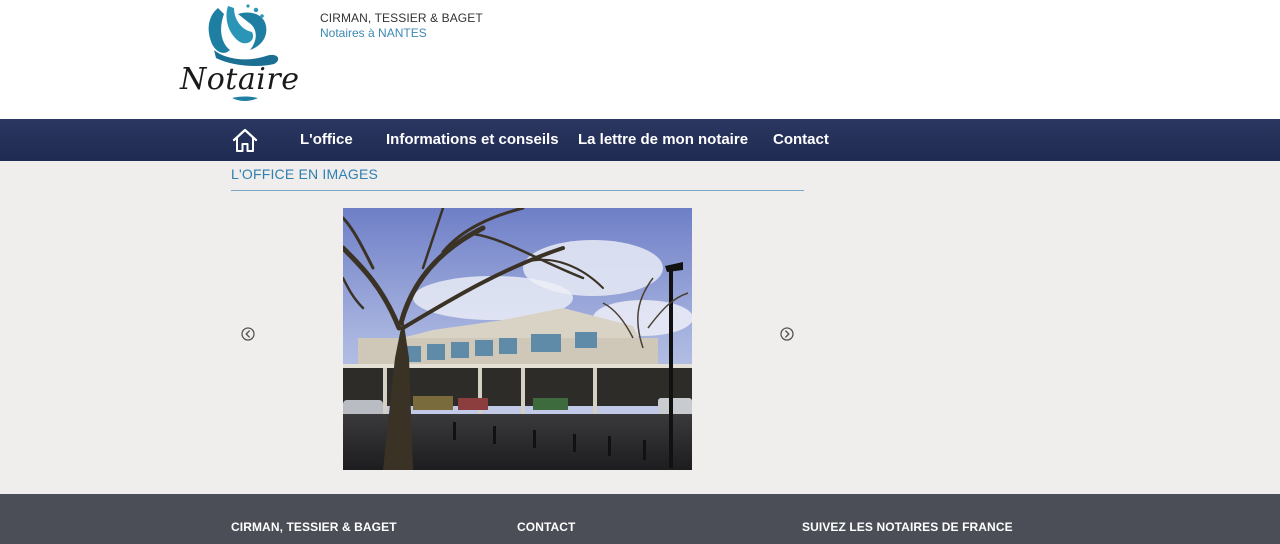 The width and height of the screenshot is (1280, 544). I want to click on office-subtitle: Notaires à NANTES, so click(373, 33).